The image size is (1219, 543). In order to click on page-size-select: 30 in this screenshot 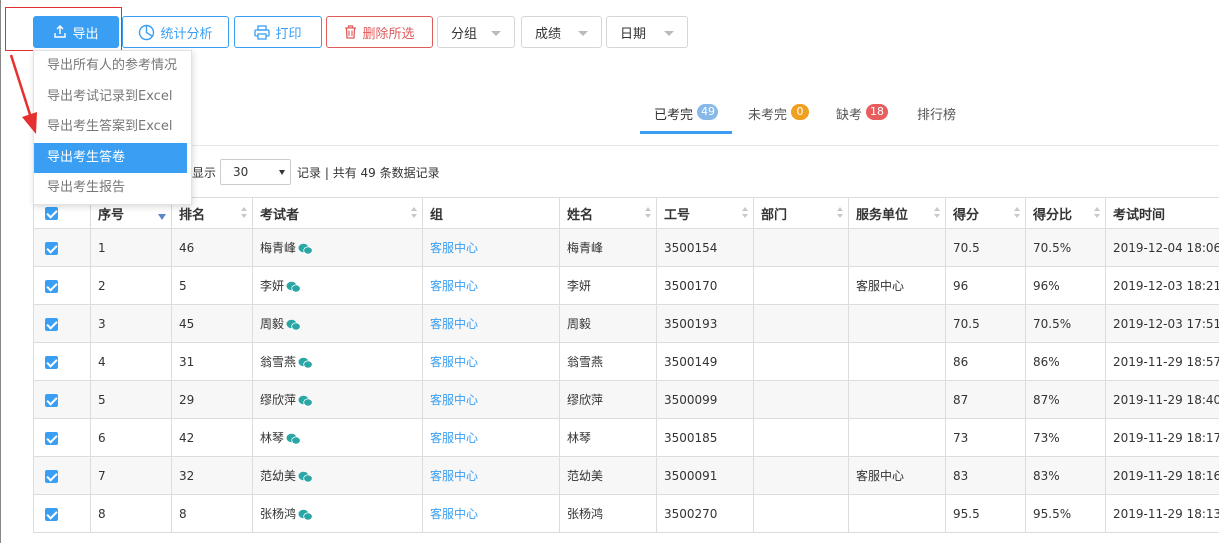, I will do `click(256, 172)`.